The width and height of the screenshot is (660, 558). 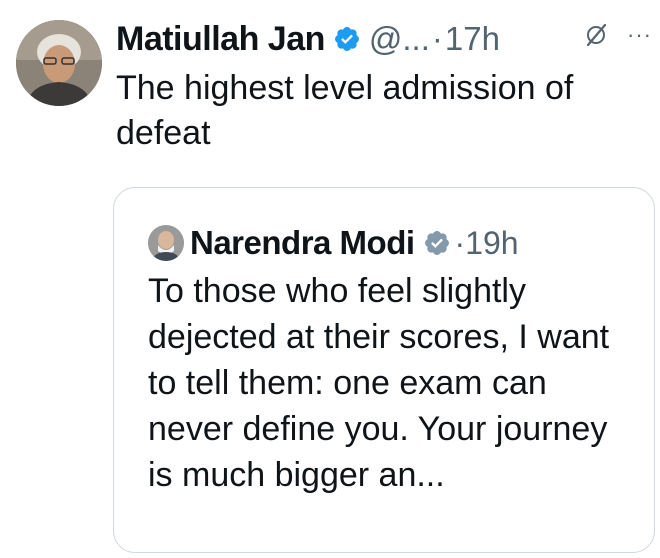 I want to click on more-icon: ···, so click(x=639, y=35).